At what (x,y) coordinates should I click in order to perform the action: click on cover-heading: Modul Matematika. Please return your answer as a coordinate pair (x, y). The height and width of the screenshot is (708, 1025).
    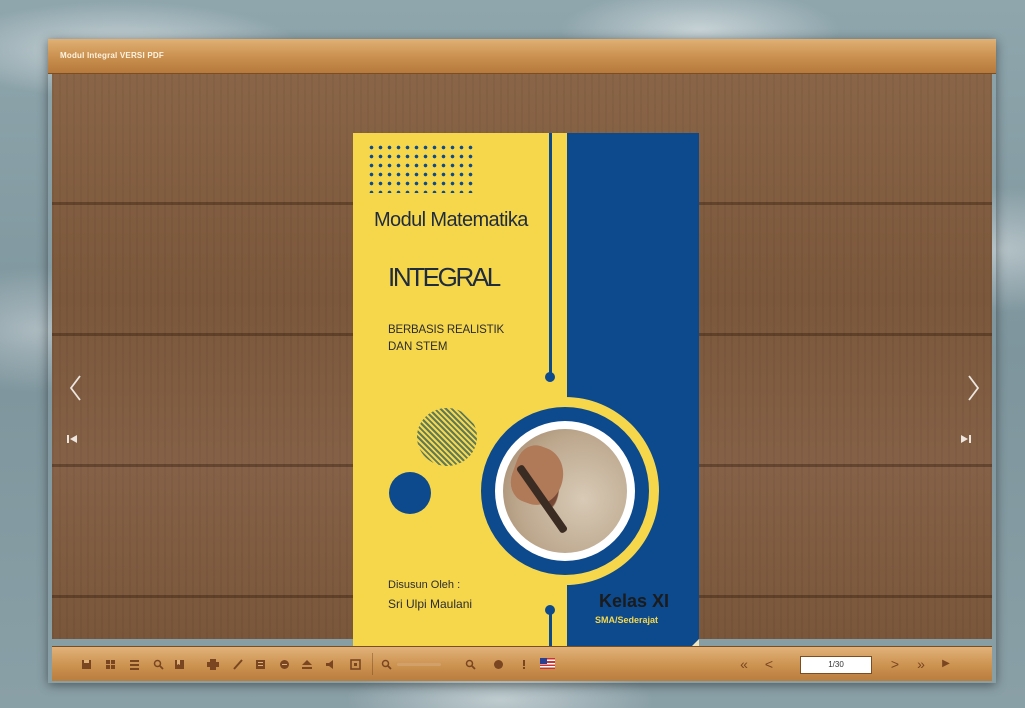
    Looking at the image, I should click on (451, 220).